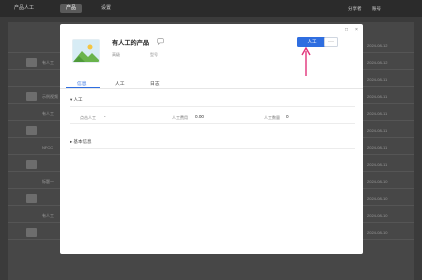  I want to click on field-label-manual-cost: 人工费用, so click(180, 117).